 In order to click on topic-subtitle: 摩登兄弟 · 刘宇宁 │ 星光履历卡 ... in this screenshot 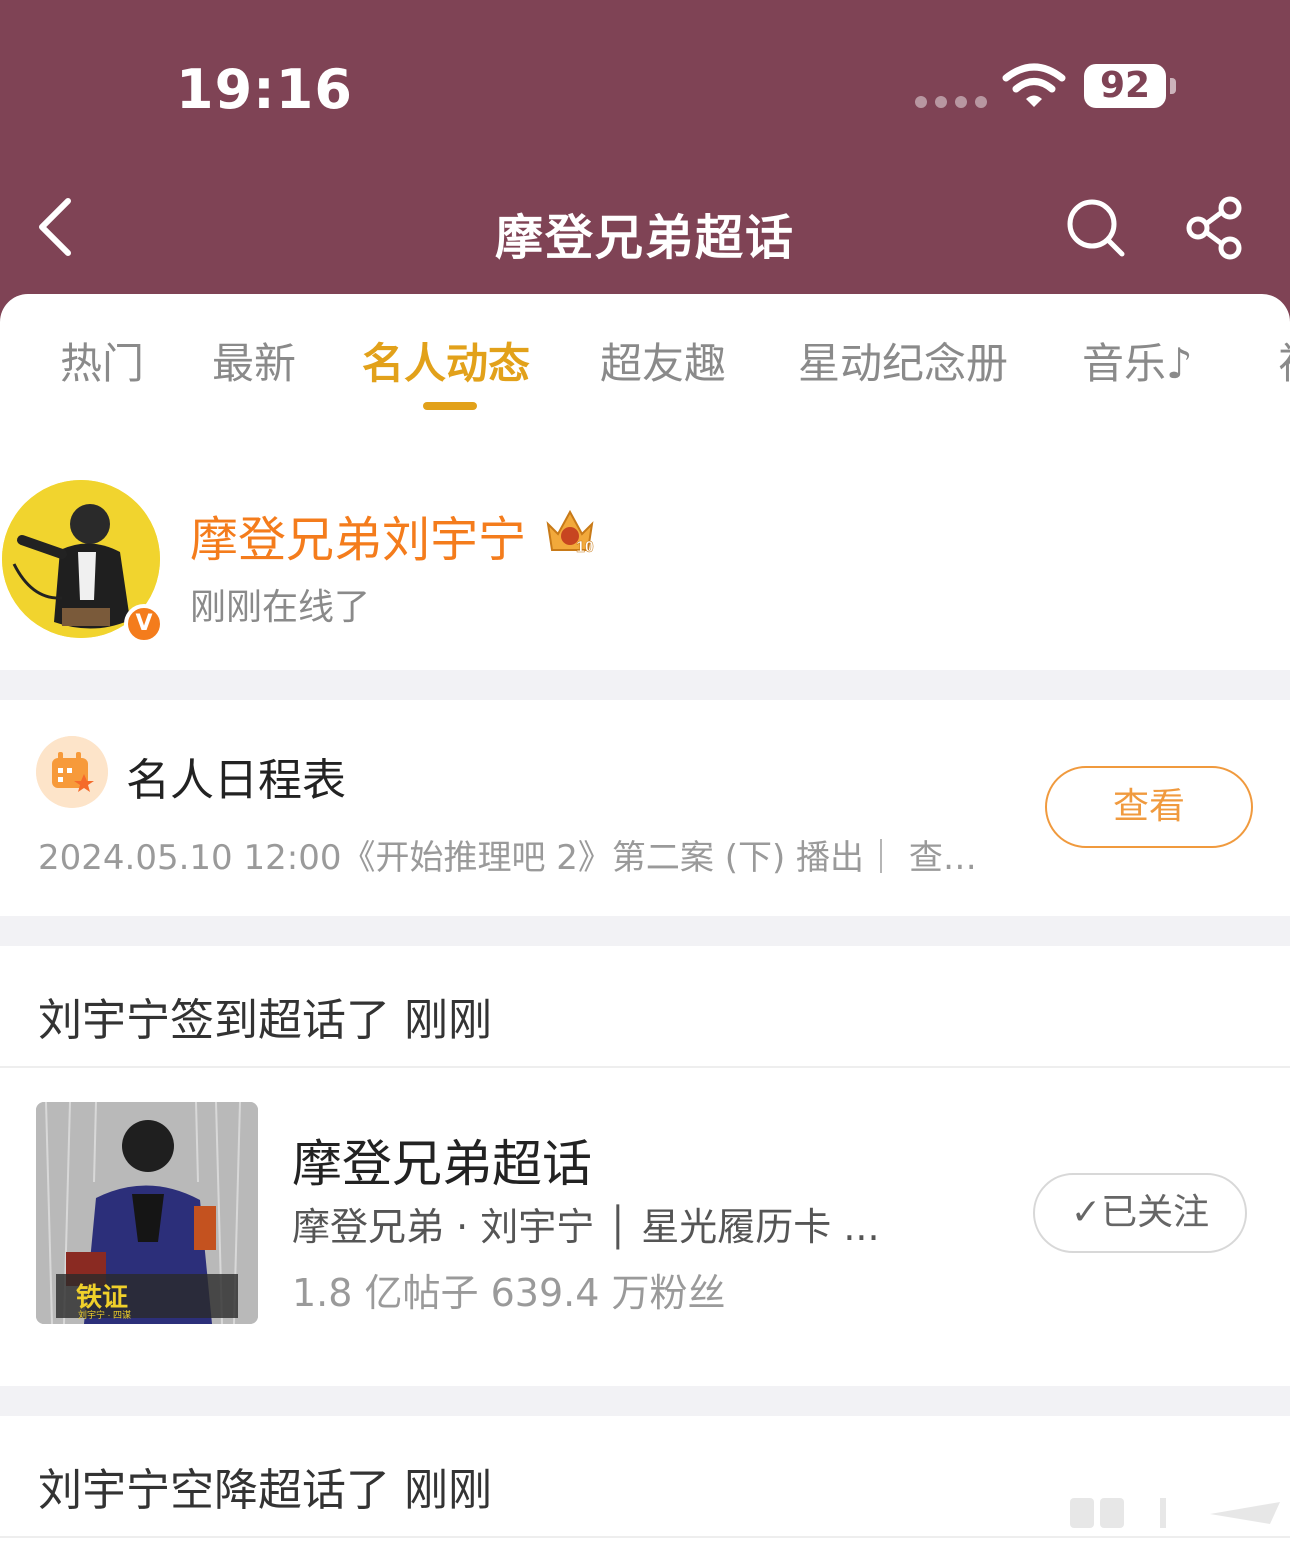, I will do `click(586, 1227)`.